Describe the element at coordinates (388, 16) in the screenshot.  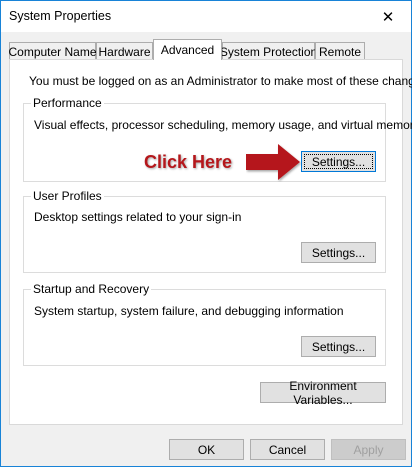
I see `close-icon: ✕` at that location.